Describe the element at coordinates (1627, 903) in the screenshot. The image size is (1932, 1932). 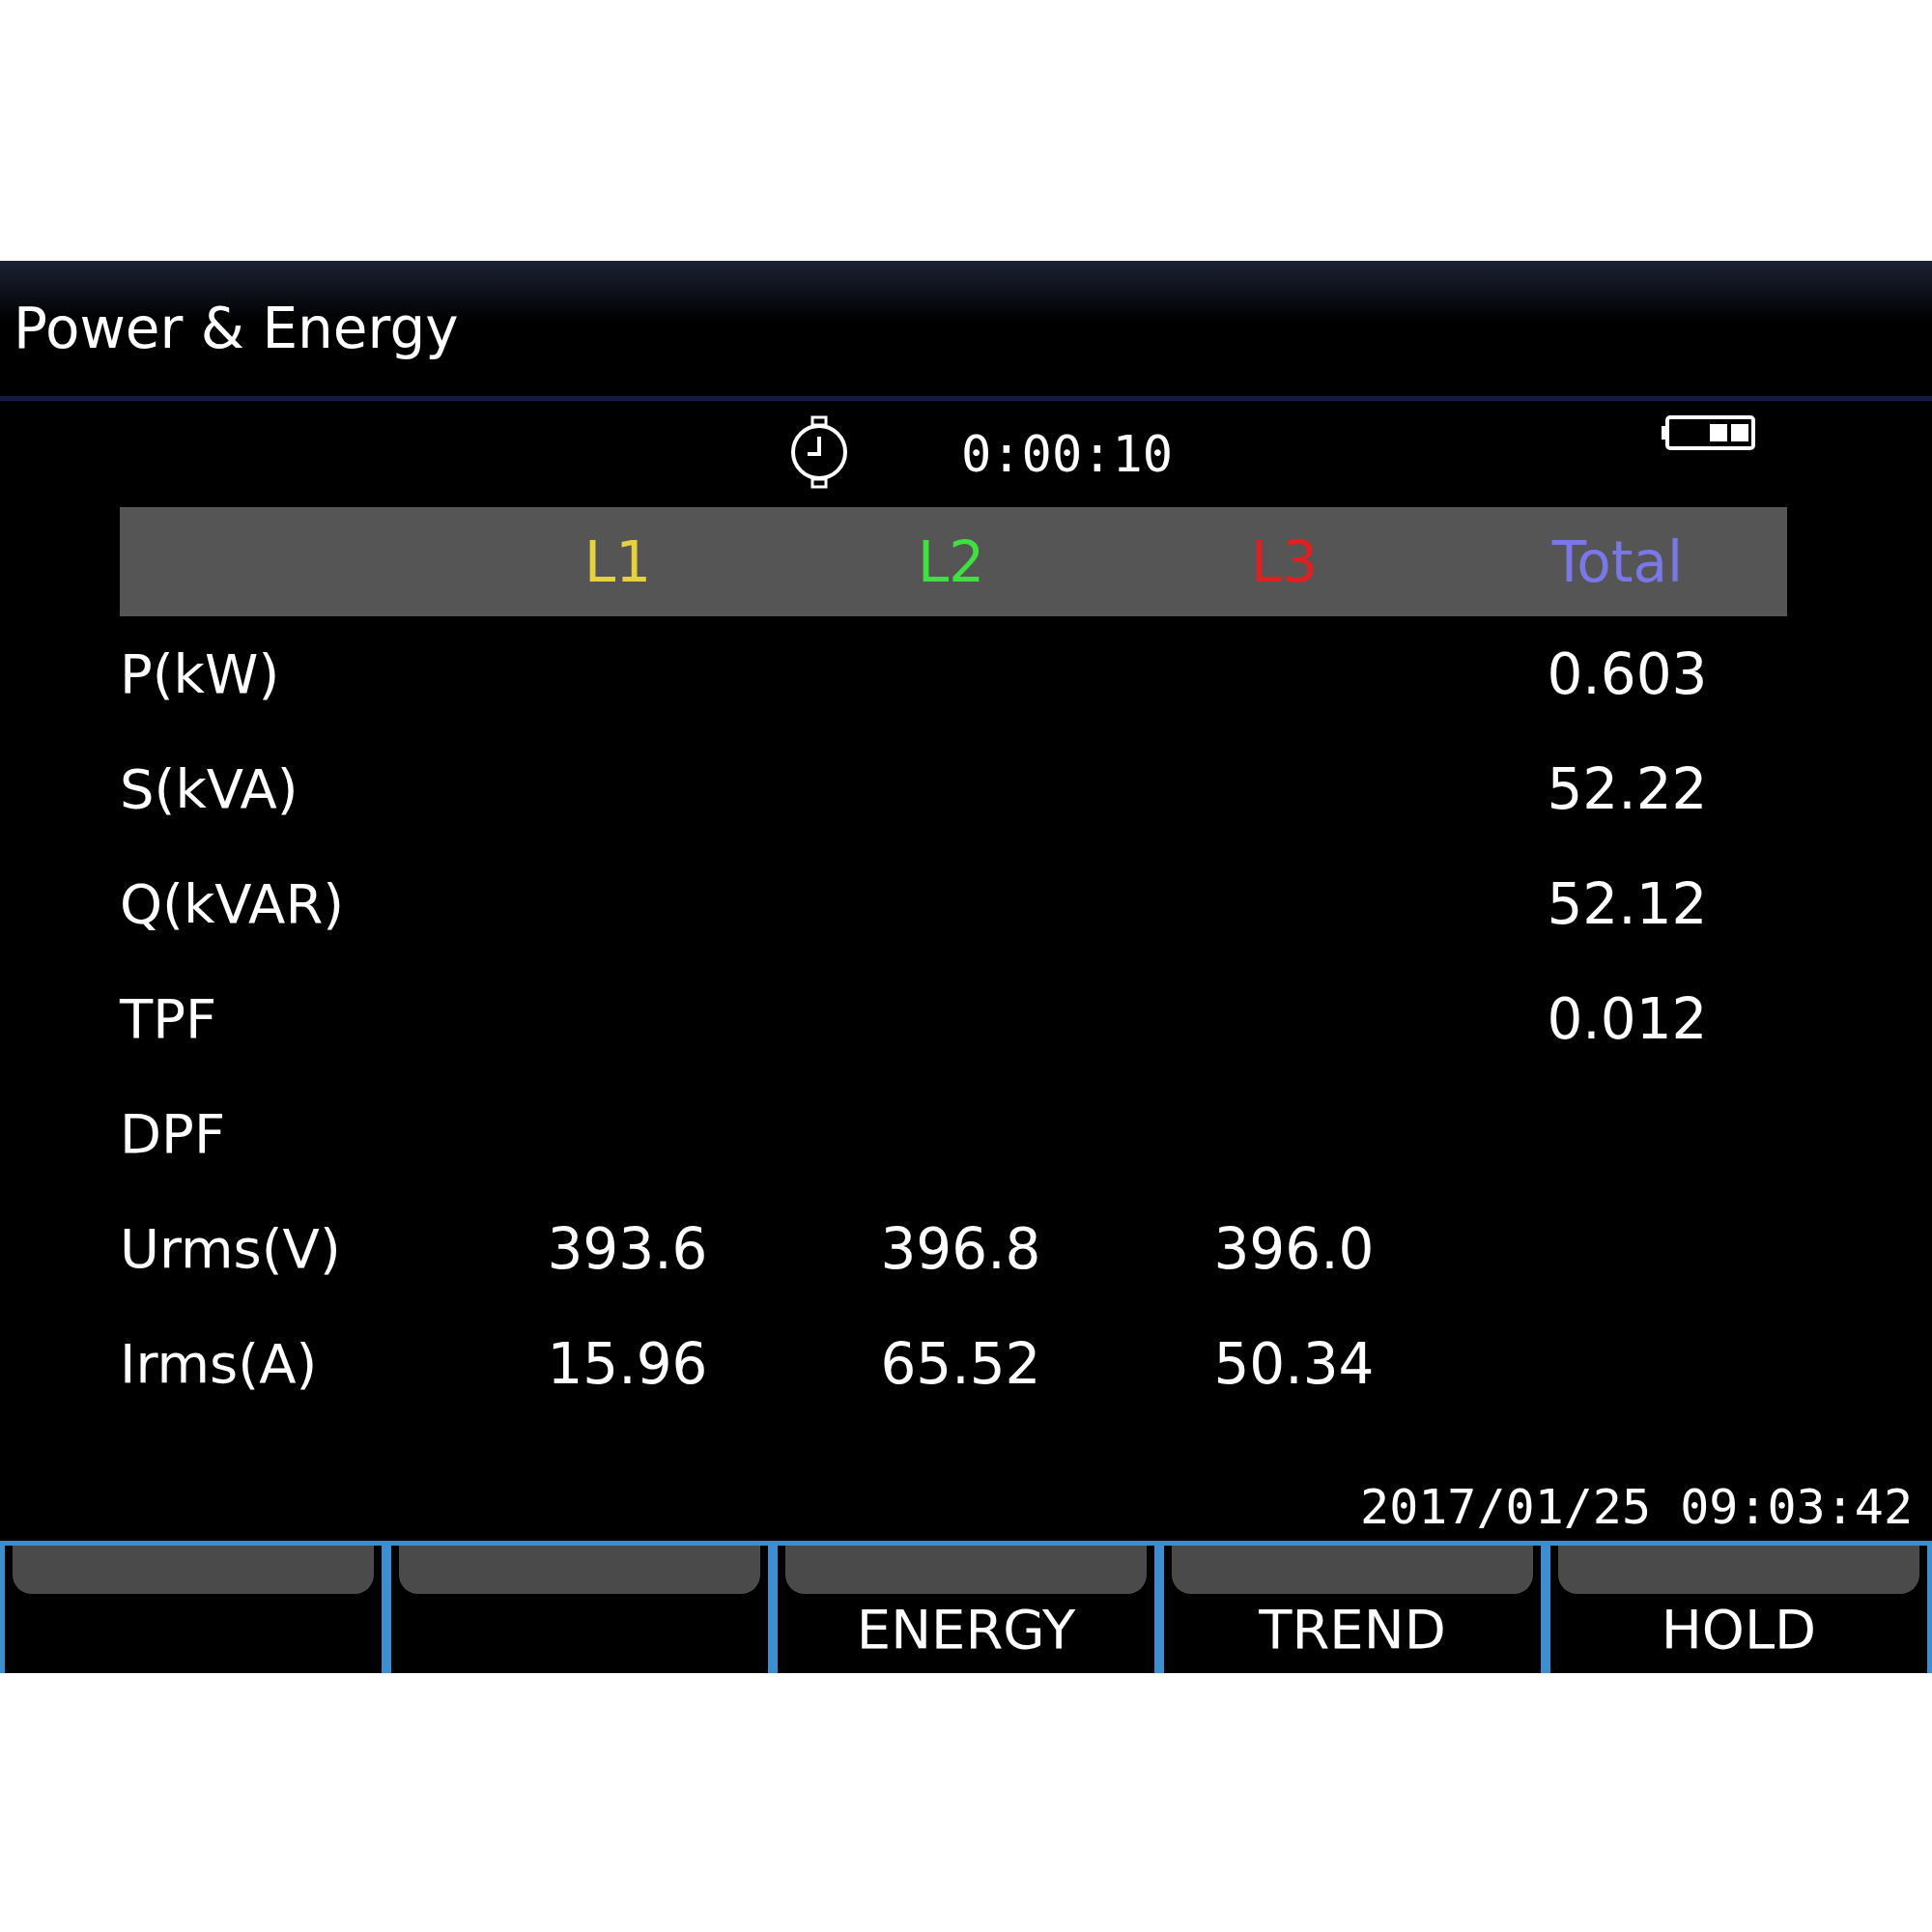
I see `value-cell-text: 52.12` at that location.